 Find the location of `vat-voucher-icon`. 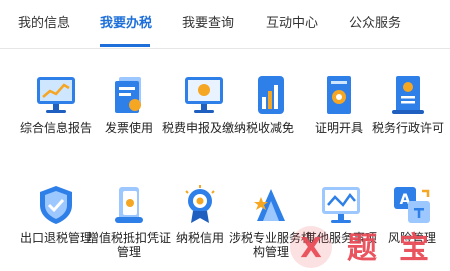

vat-voucher-icon is located at coordinates (129, 205).